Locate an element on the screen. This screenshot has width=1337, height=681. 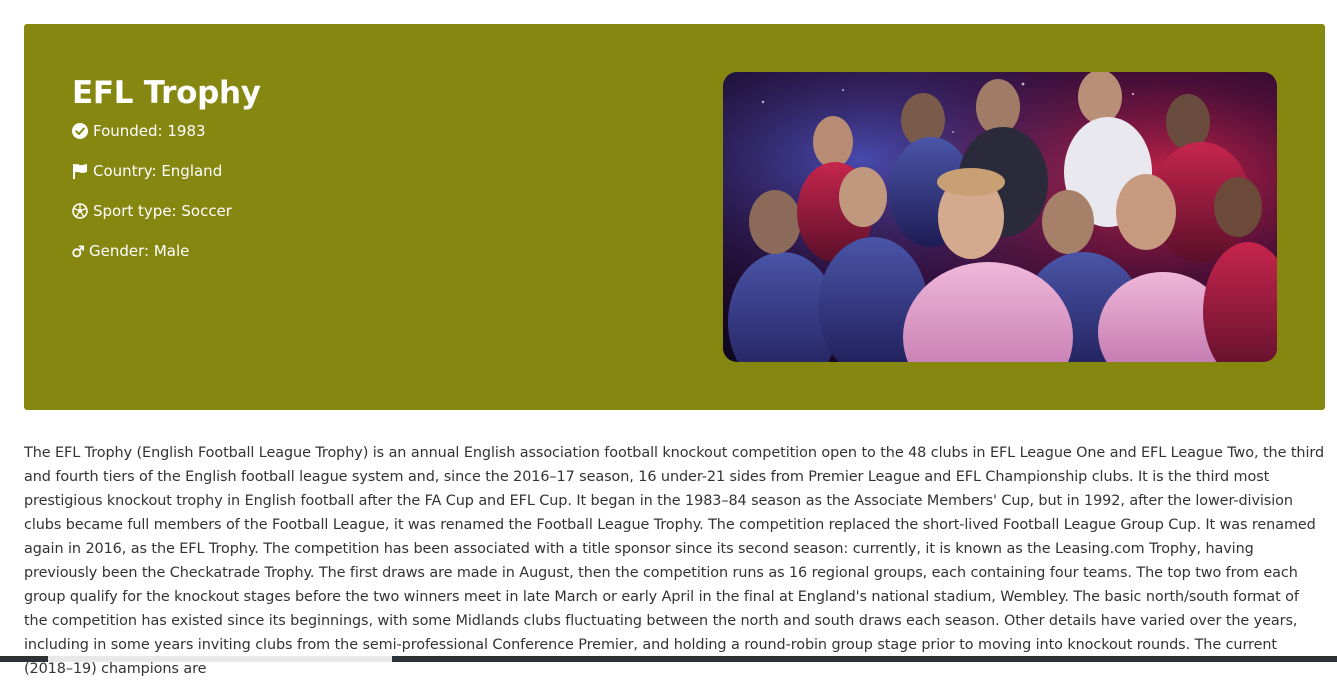
scrollbar-thumb is located at coordinates (220, 659).